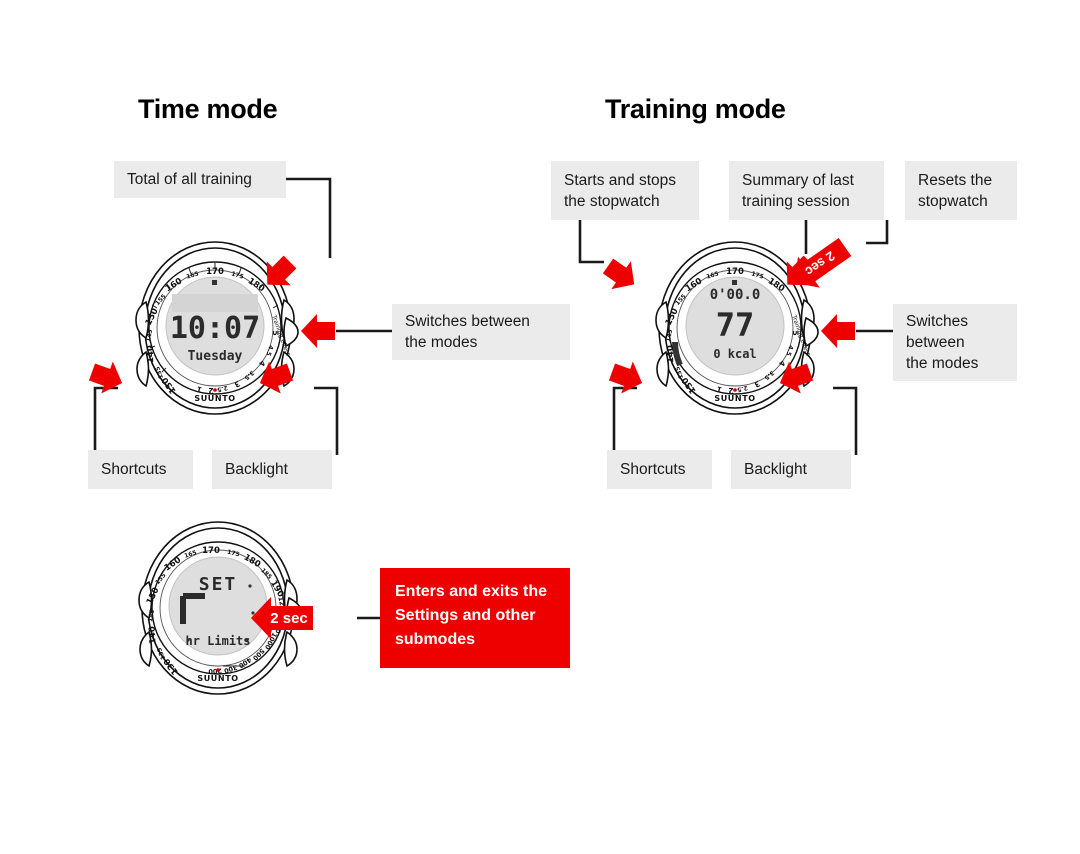 The height and width of the screenshot is (854, 1080). What do you see at coordinates (208, 109) in the screenshot?
I see `page-title-time-mode: Time mode` at bounding box center [208, 109].